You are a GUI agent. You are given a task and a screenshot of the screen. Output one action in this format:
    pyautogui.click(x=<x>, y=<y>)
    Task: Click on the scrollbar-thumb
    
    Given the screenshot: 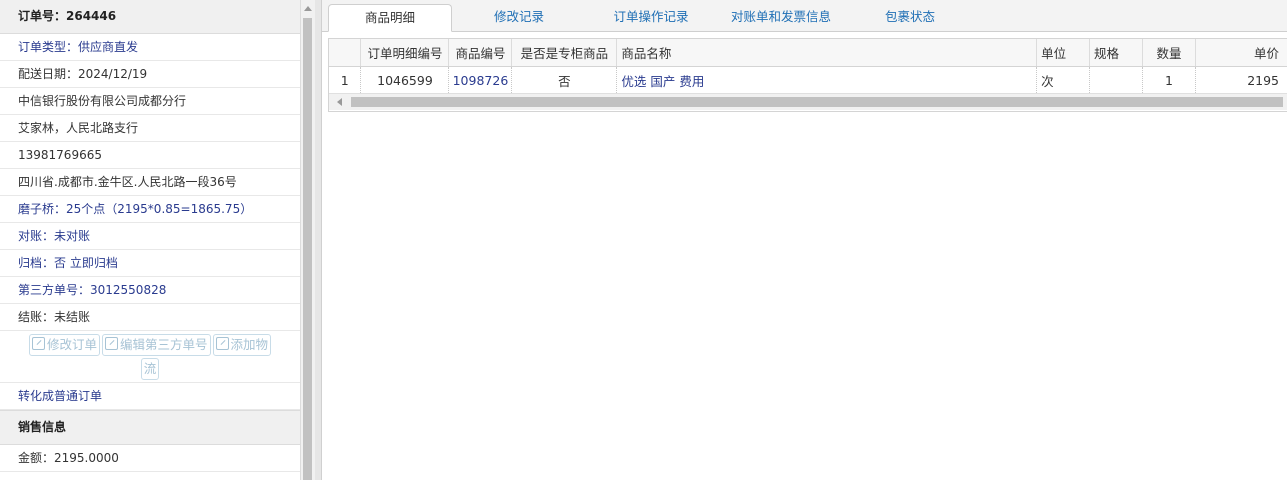 What is the action you would take?
    pyautogui.click(x=307, y=249)
    